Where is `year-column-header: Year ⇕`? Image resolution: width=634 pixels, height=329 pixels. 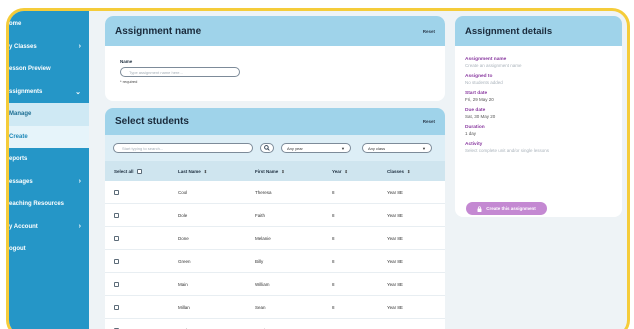
year-column-header: Year ⇕ is located at coordinates (340, 171).